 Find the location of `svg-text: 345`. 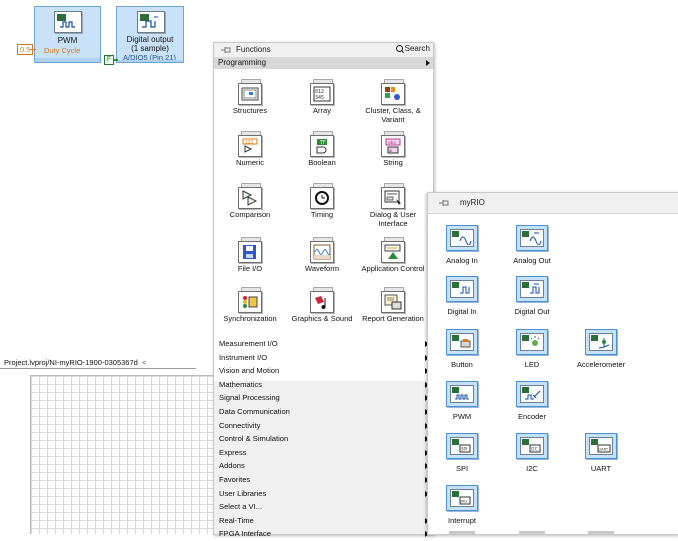

svg-text: 345 is located at coordinates (319, 98).